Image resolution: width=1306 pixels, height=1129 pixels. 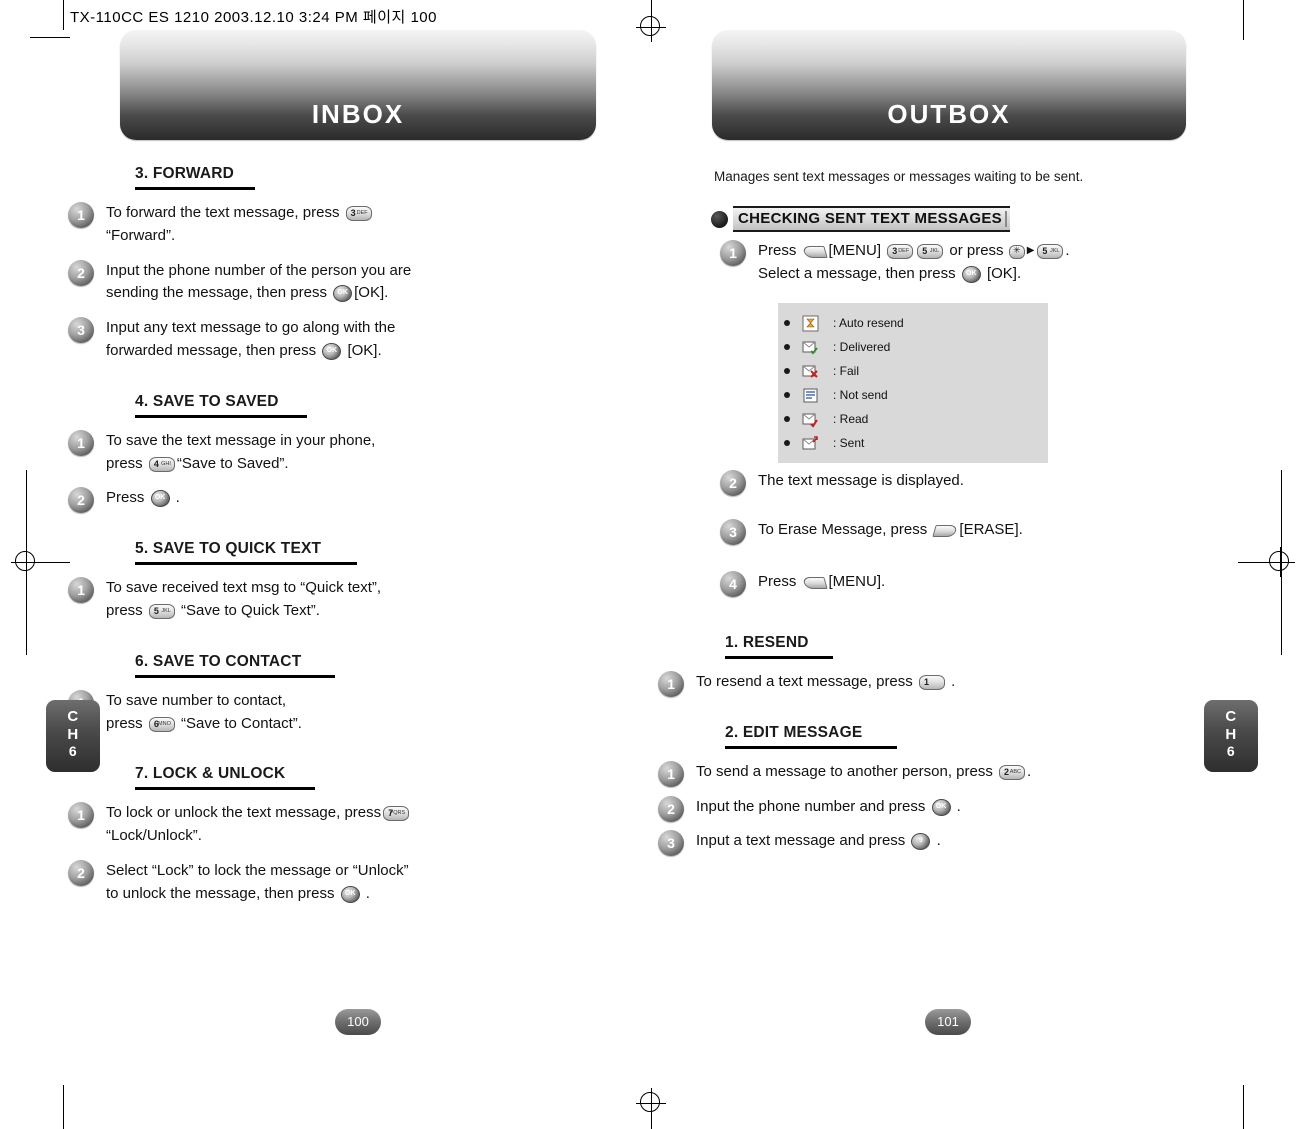 What do you see at coordinates (358, 85) in the screenshot?
I see `inbox-banner: INBOX` at bounding box center [358, 85].